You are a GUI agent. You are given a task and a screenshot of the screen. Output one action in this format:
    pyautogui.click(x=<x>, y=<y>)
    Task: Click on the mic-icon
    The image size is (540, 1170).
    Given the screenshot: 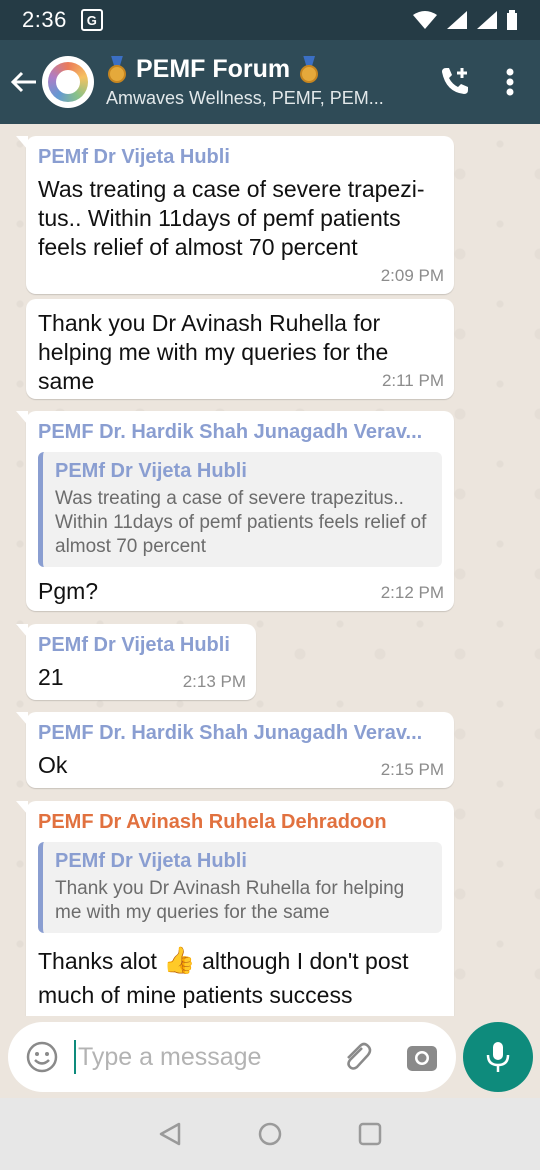 What is the action you would take?
    pyautogui.click(x=498, y=1057)
    